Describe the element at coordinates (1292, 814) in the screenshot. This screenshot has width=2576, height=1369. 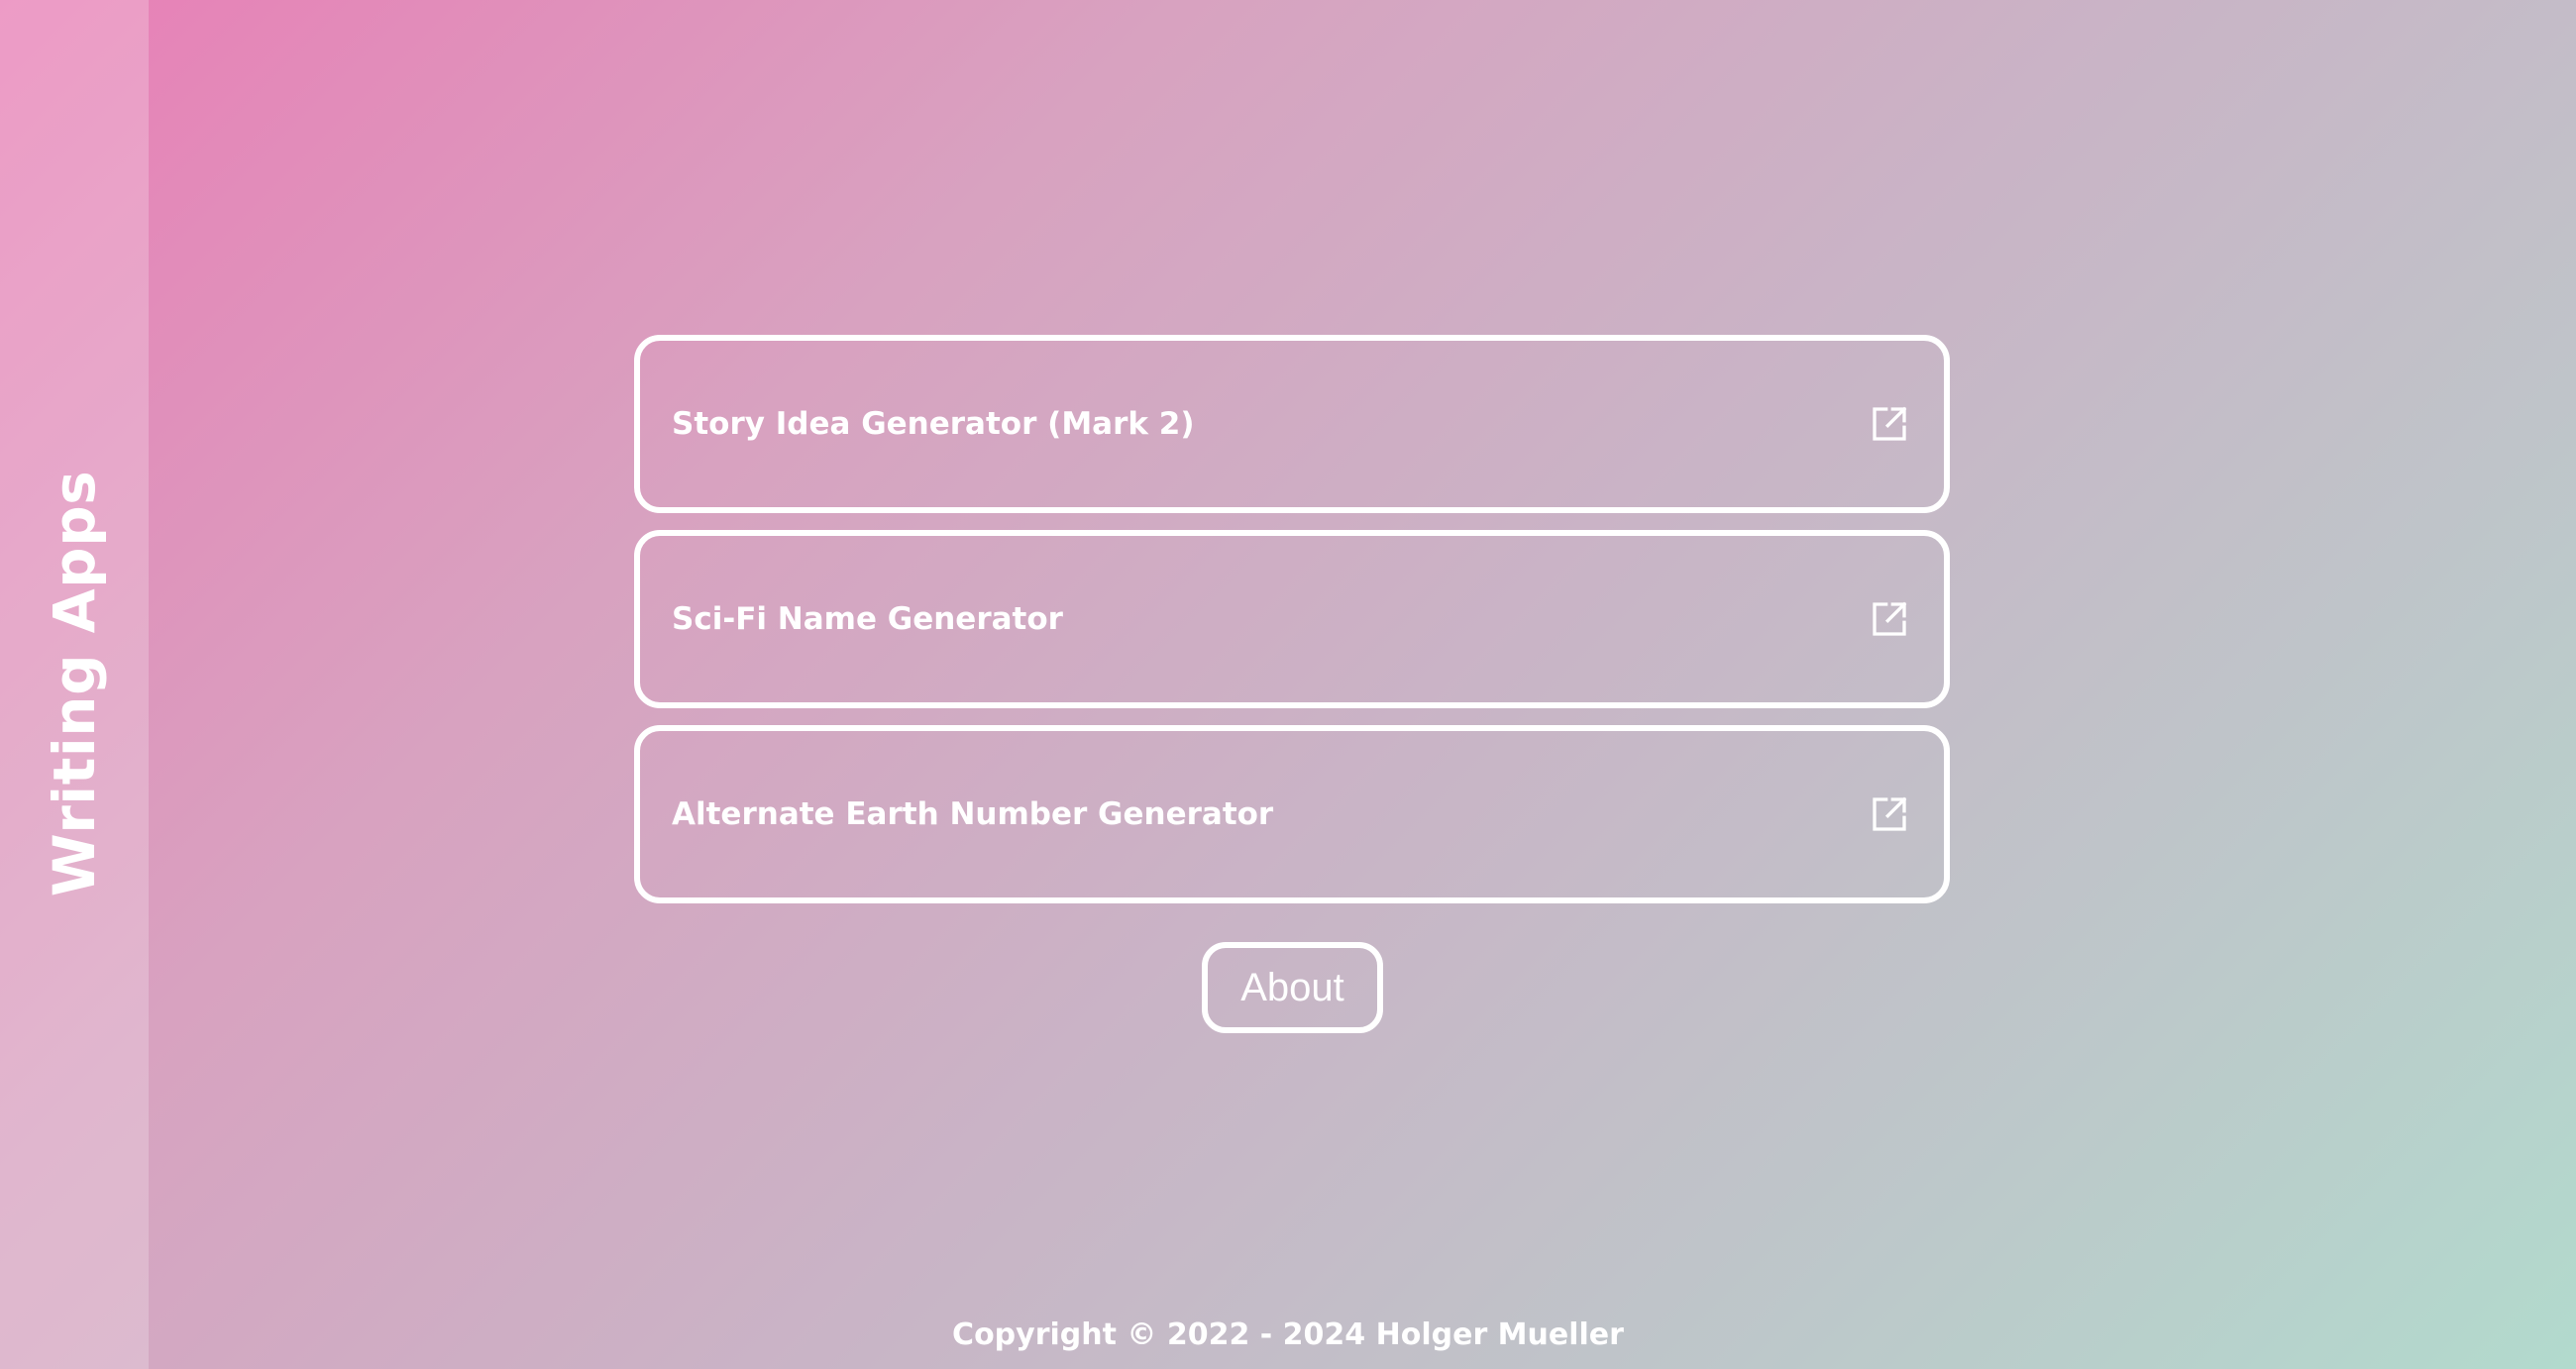
I see `app-card-alternate-earth-number-generator: Alternate Earth Number Generator` at that location.